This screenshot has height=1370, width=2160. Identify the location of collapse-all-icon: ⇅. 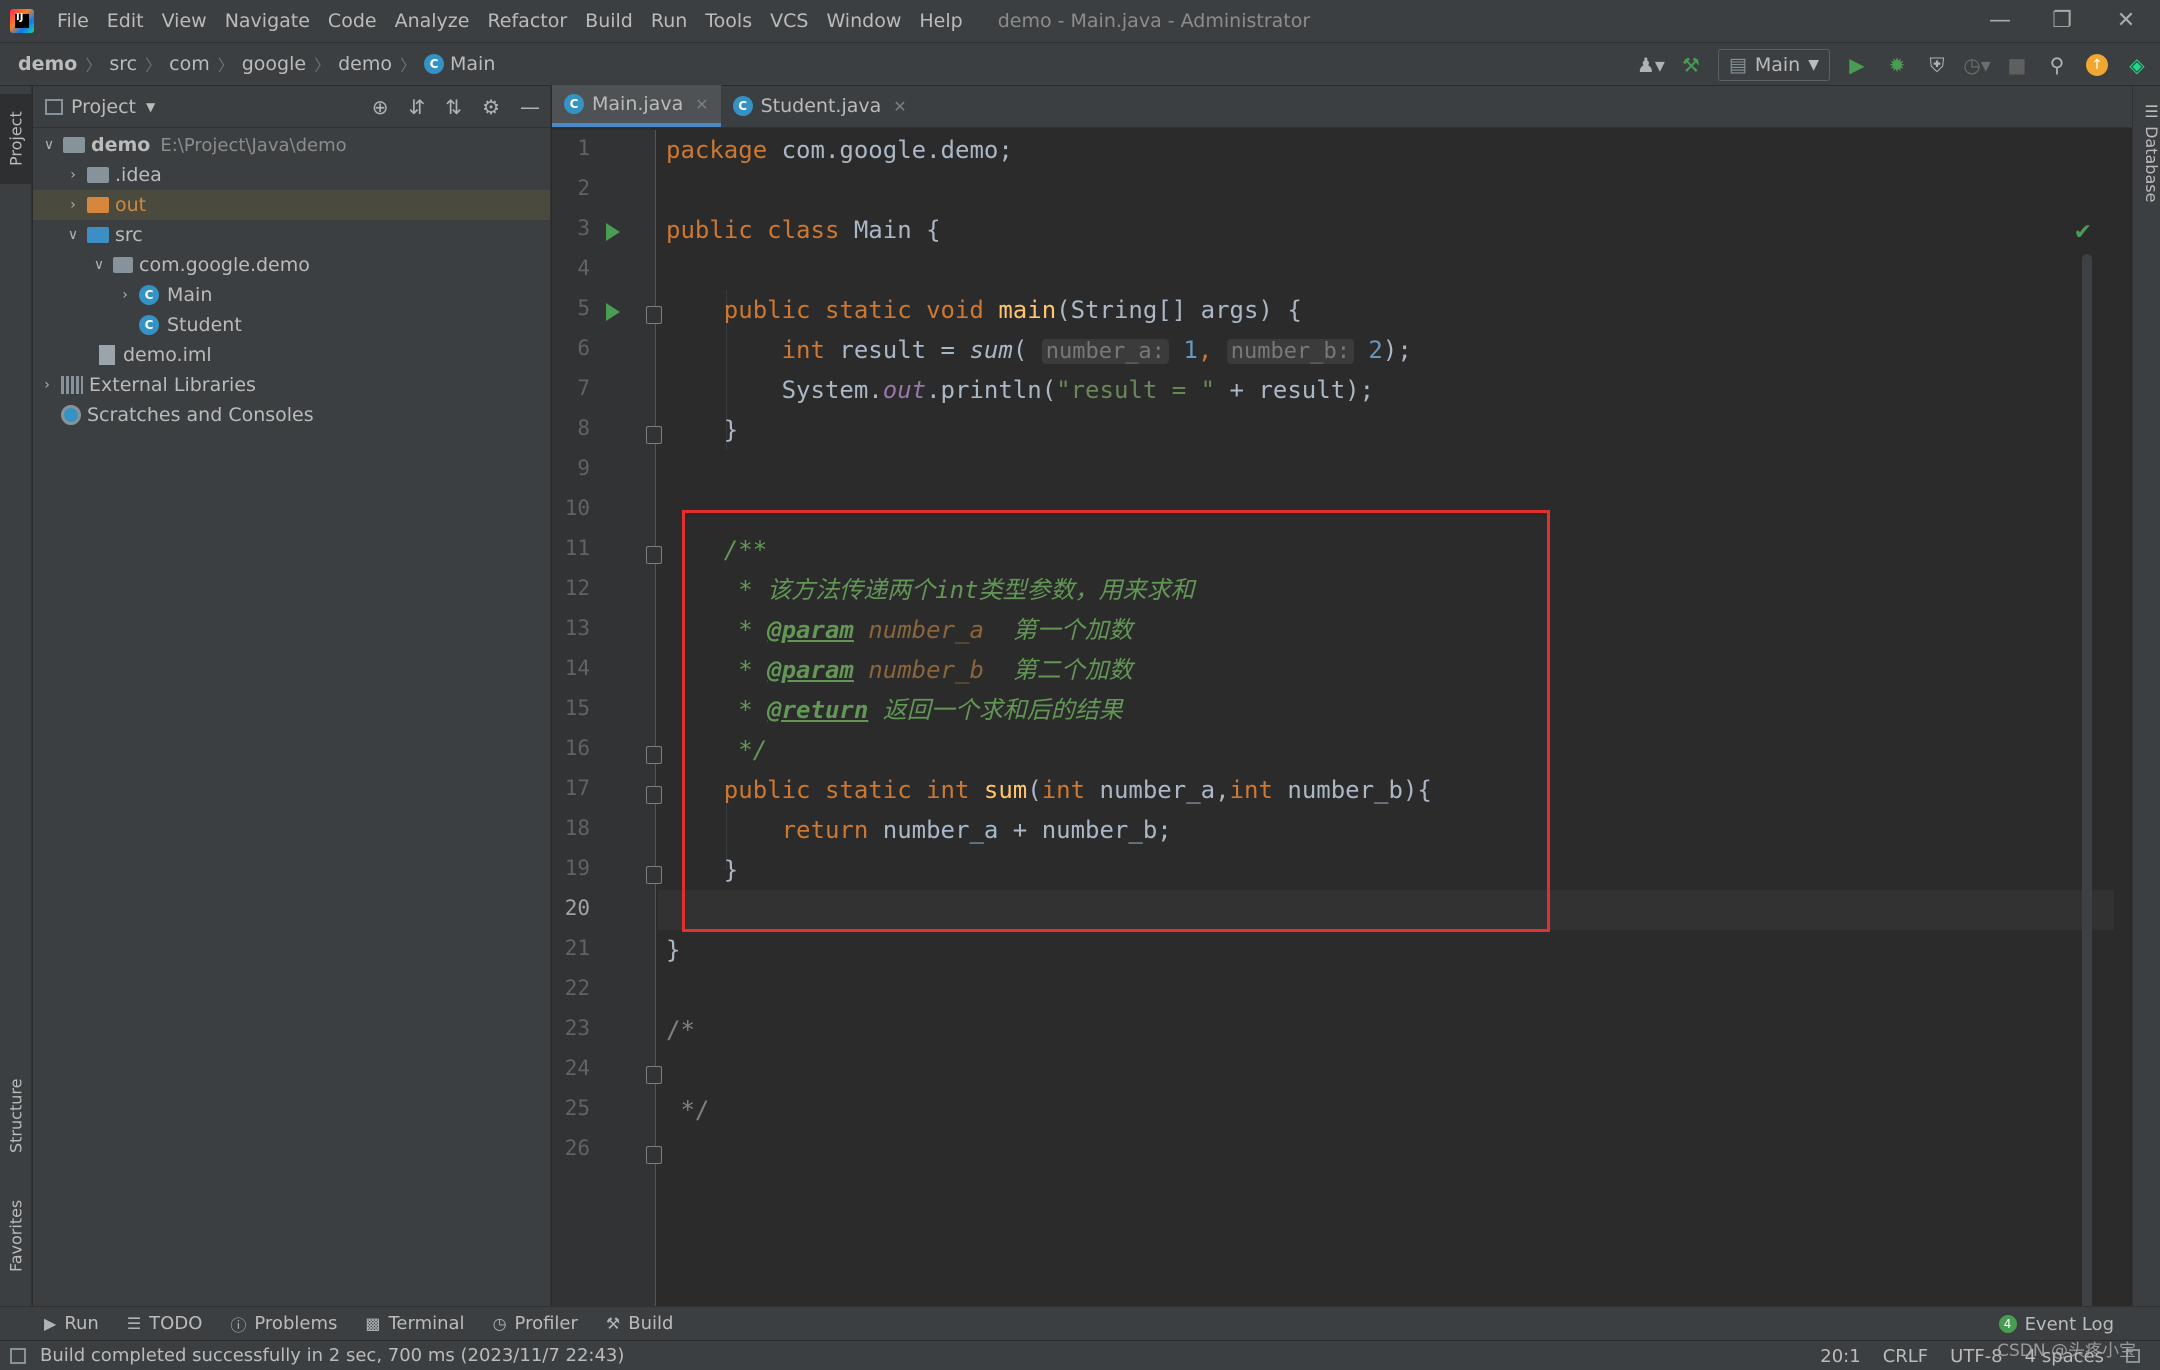
(453, 107).